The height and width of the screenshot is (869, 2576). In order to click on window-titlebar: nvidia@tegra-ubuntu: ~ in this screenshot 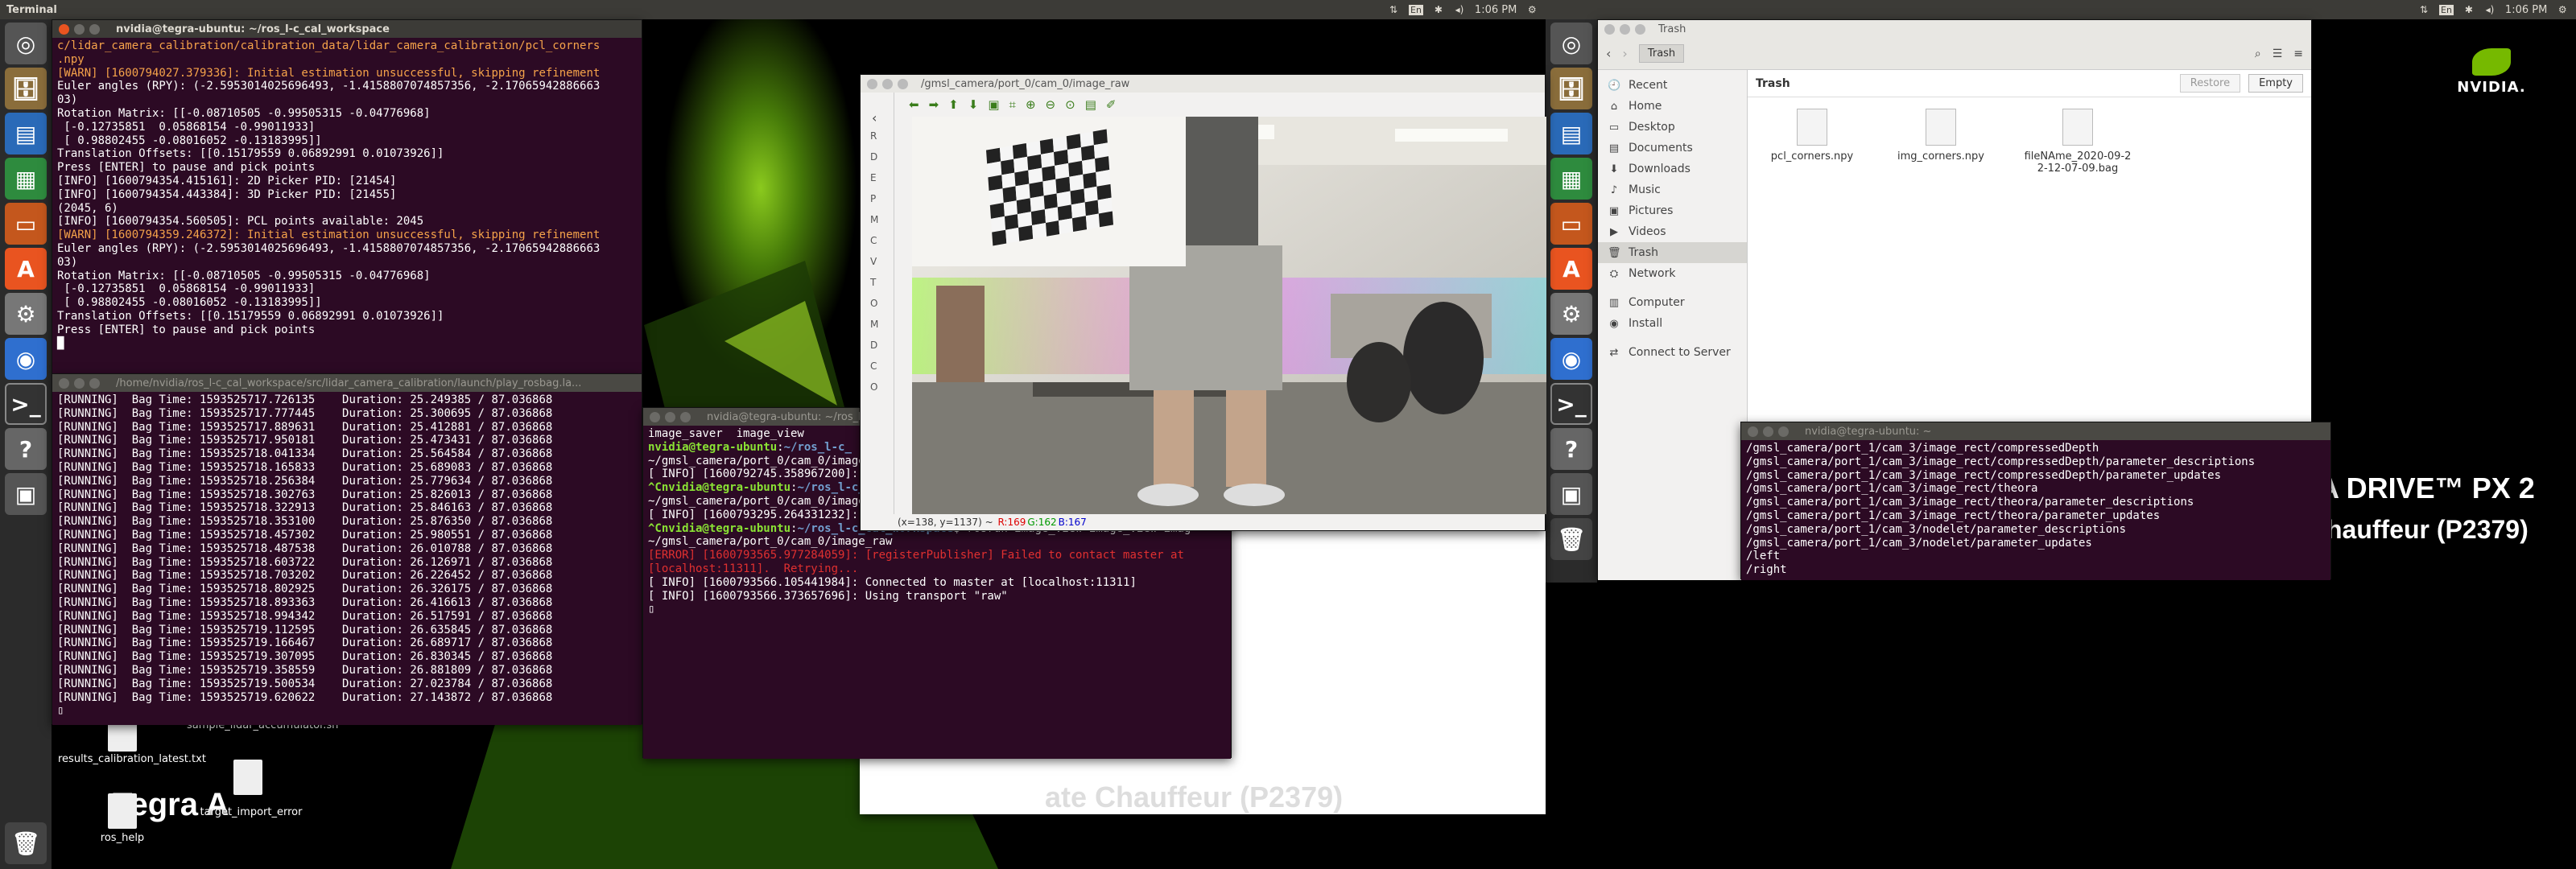, I will do `click(2035, 431)`.